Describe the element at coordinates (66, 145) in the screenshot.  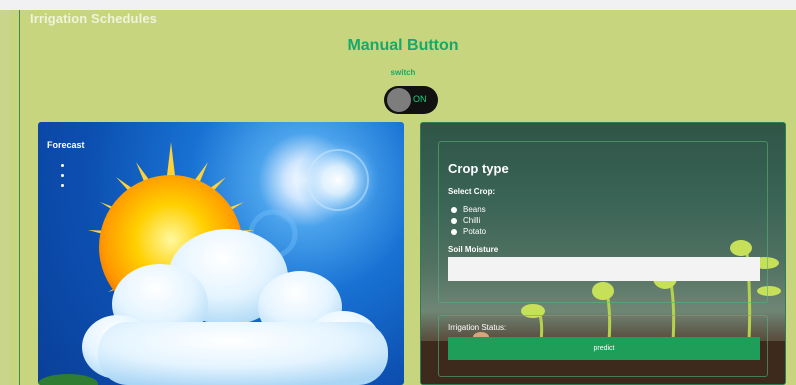
I see `forecast-title: Forecast` at that location.